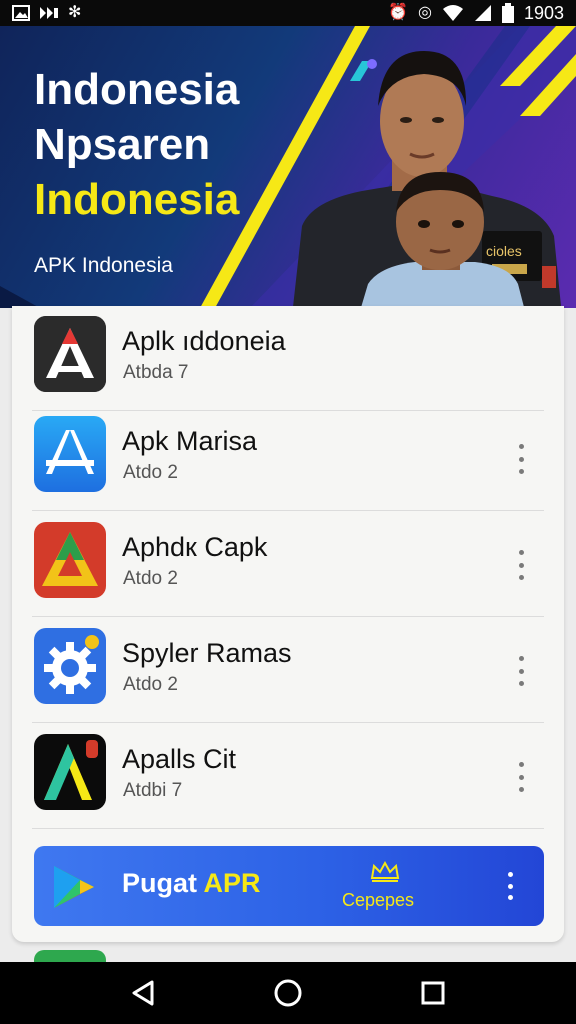 The height and width of the screenshot is (1024, 576). What do you see at coordinates (137, 199) in the screenshot?
I see `banner-title-line3: Indonesia` at bounding box center [137, 199].